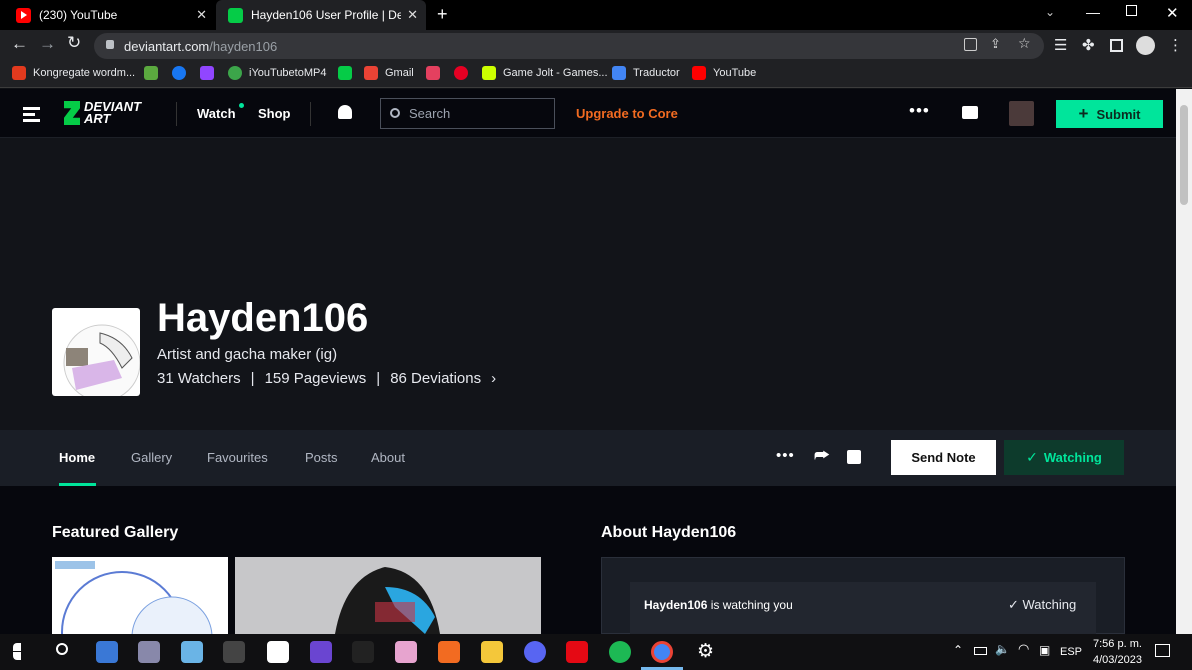 The height and width of the screenshot is (670, 1192). I want to click on notifications-bell-icon, so click(345, 112).